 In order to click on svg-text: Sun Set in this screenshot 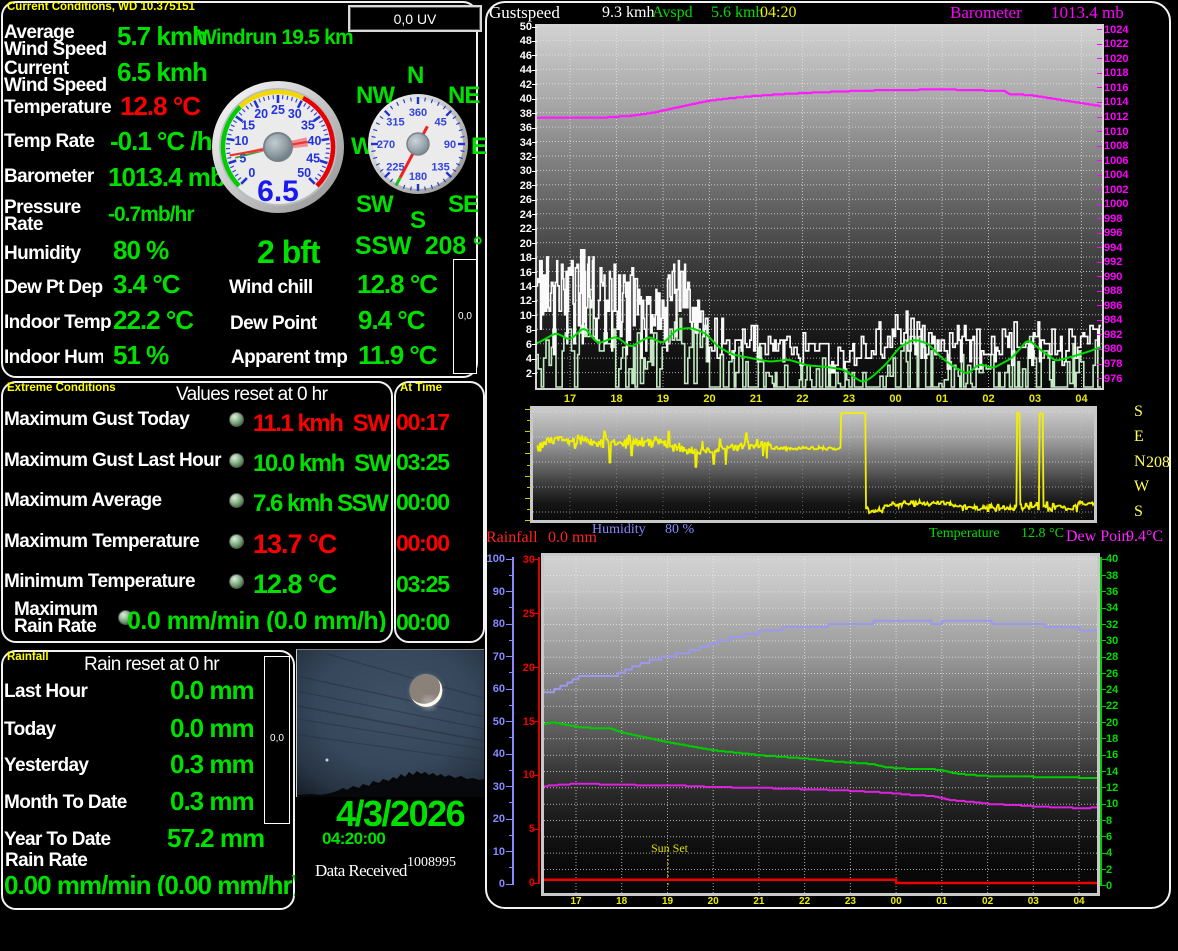, I will do `click(670, 848)`.